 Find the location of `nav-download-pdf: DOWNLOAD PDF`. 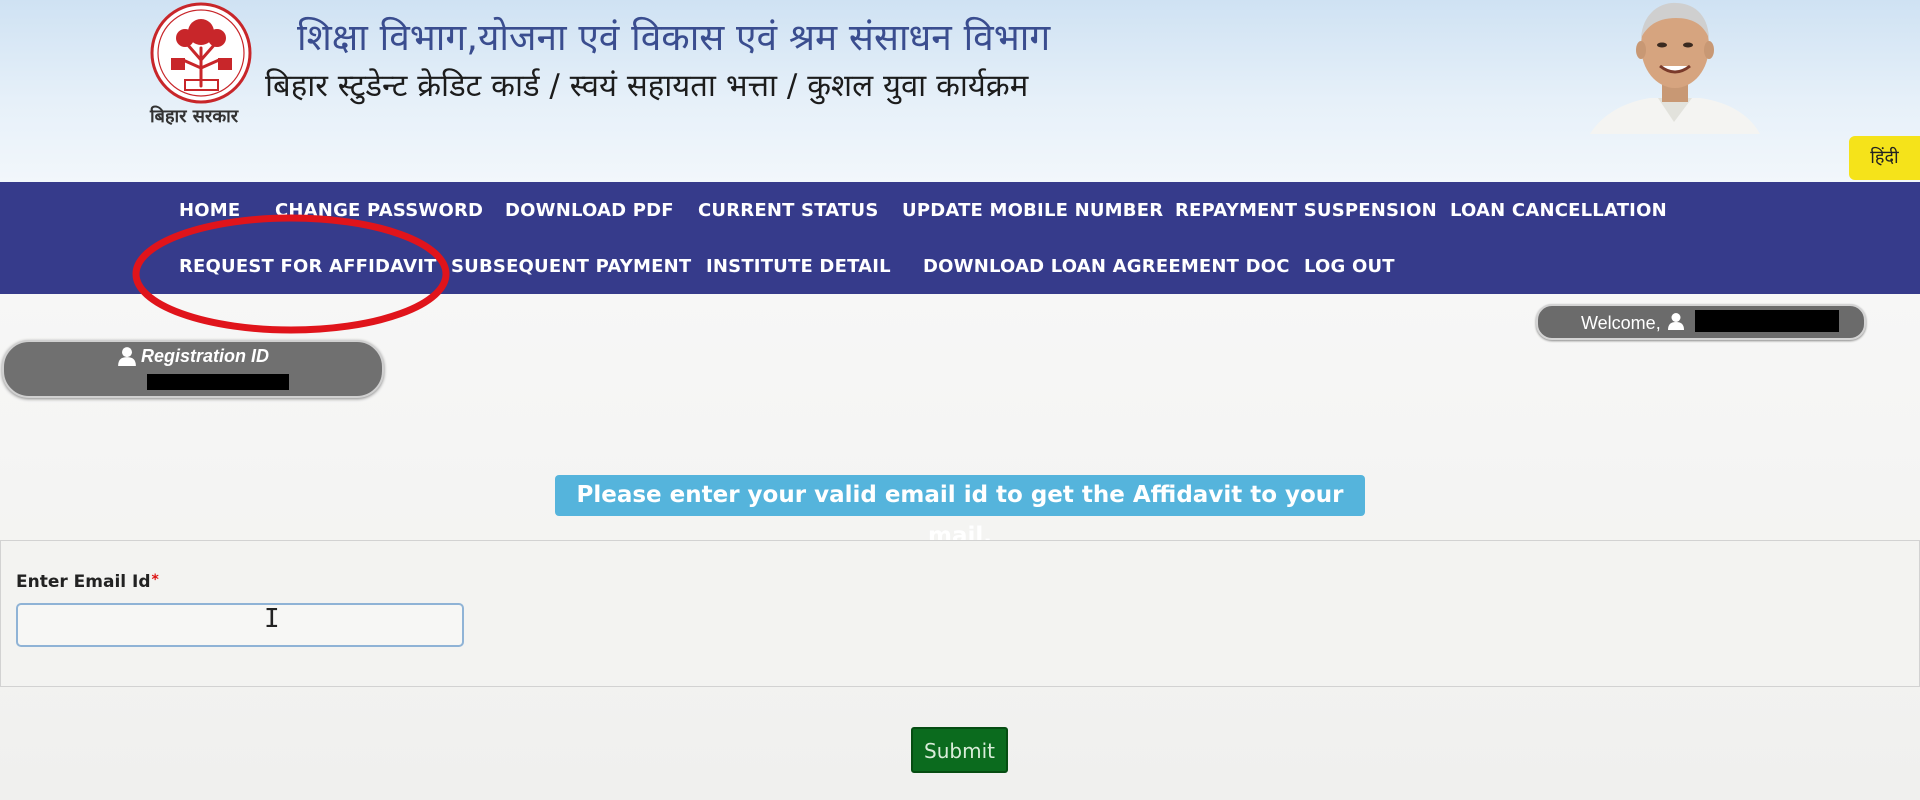

nav-download-pdf: DOWNLOAD PDF is located at coordinates (589, 210).